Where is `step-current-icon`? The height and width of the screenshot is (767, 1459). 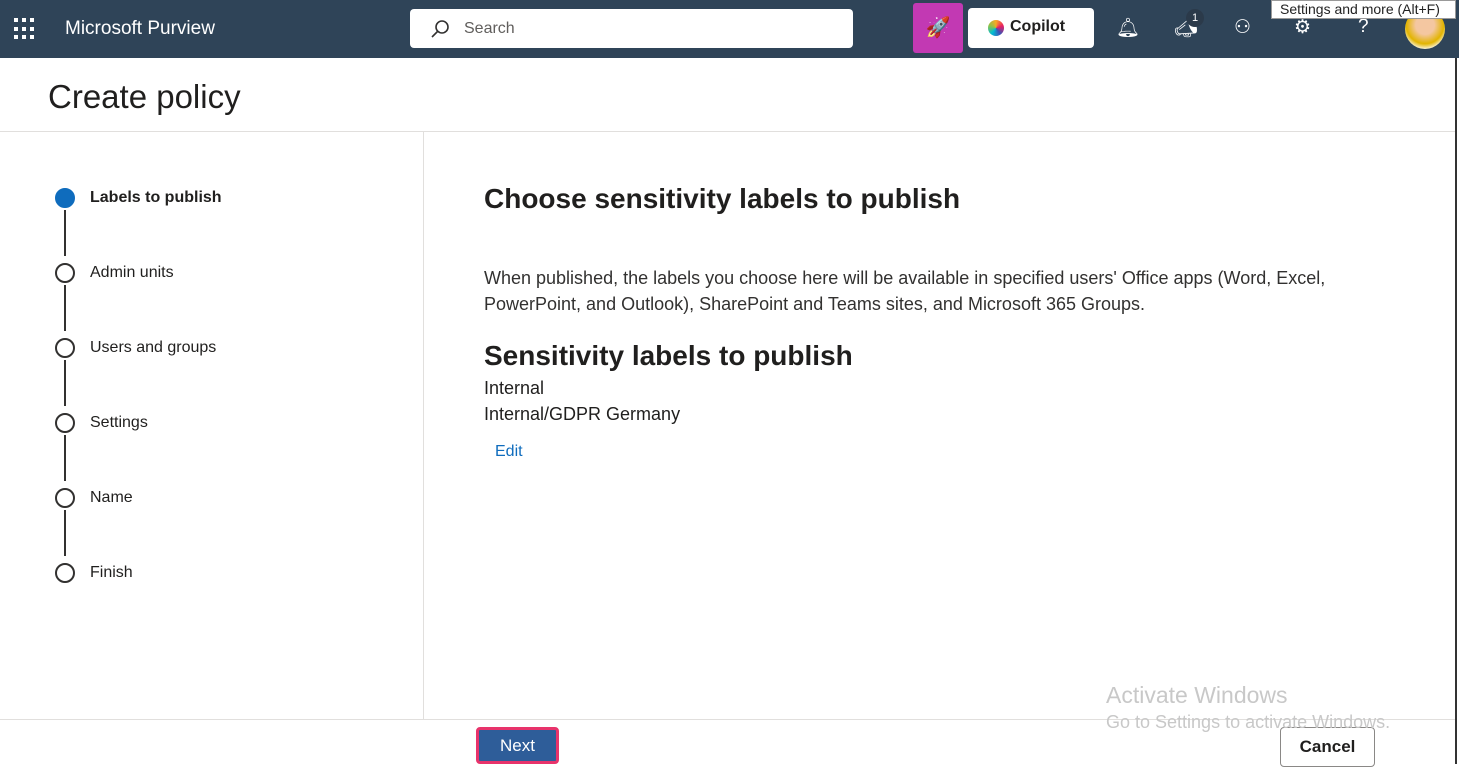
step-current-icon is located at coordinates (65, 198).